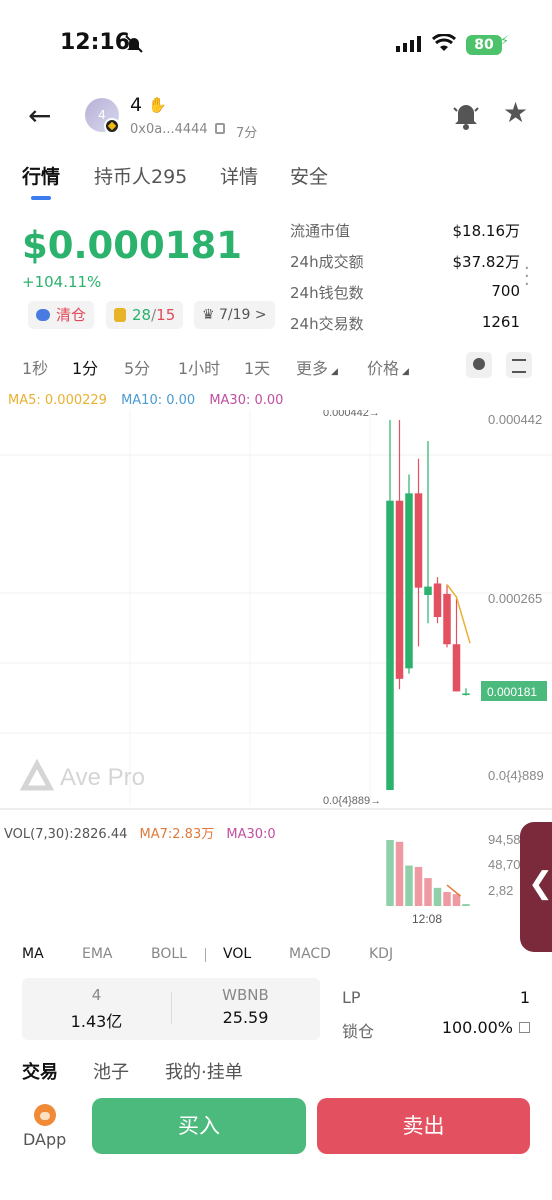 This screenshot has height=1200, width=552. What do you see at coordinates (35, 367) in the screenshot?
I see `tf-1s: 1秒` at bounding box center [35, 367].